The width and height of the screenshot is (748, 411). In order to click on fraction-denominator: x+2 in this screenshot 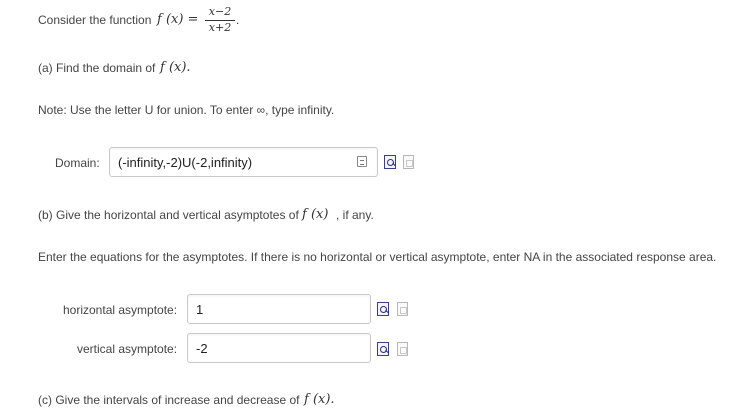, I will do `click(220, 27)`.